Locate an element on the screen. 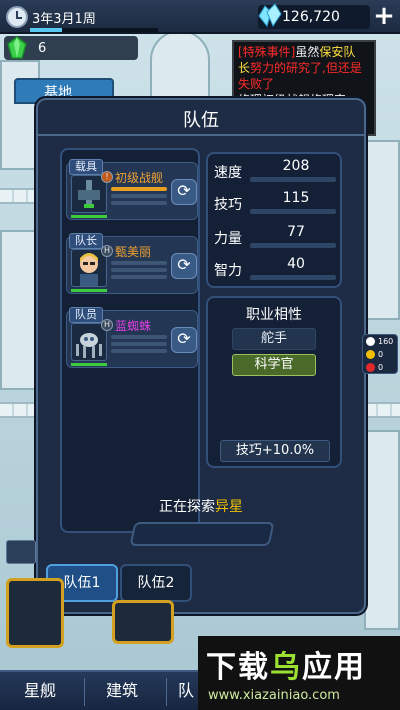 The width and height of the screenshot is (400, 710). watermark-part: 乌 is located at coordinates (286, 667).